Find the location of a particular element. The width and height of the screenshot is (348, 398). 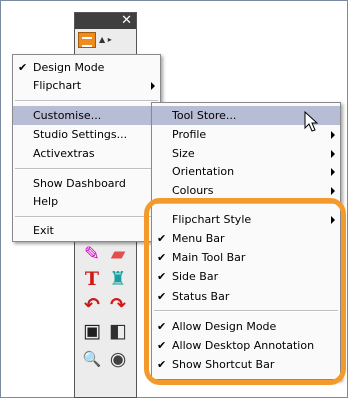

magnifier-icon: 🔍 is located at coordinates (92, 359).